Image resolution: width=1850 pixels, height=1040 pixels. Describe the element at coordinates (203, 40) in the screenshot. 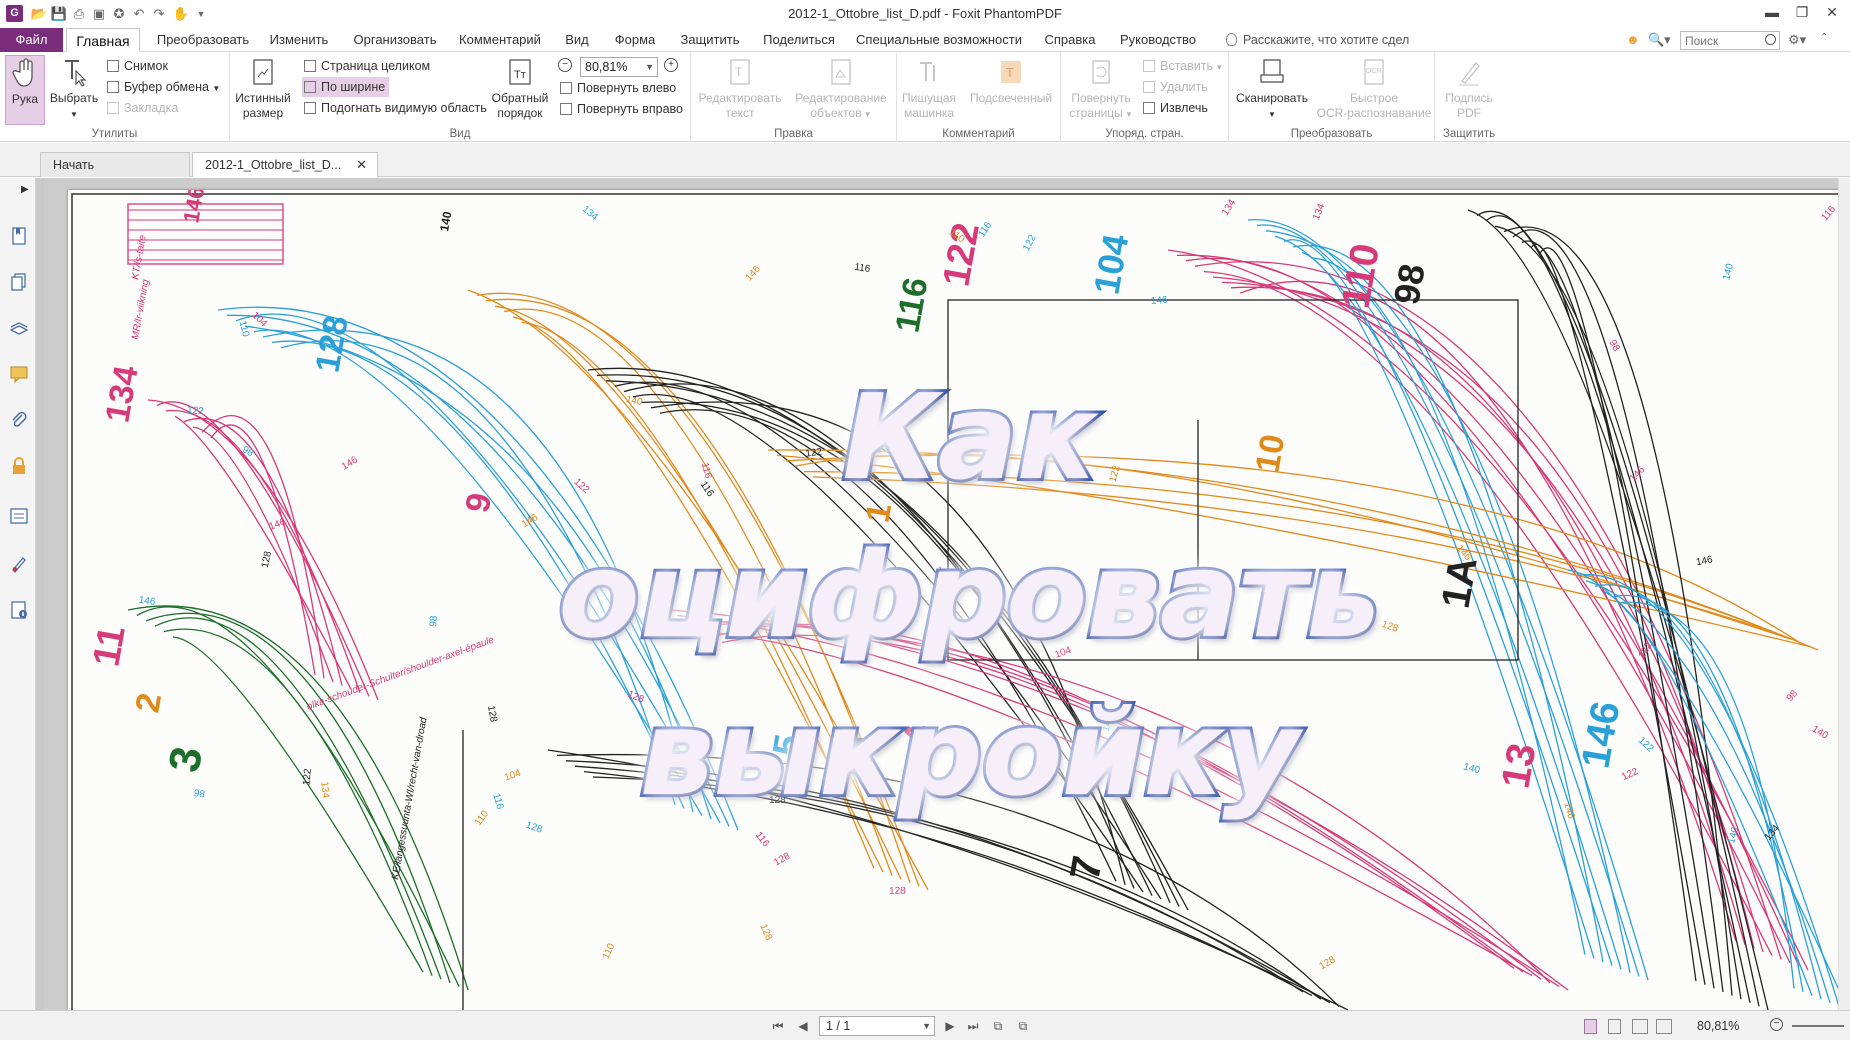

I see `tab-convert: Преобразовать` at that location.